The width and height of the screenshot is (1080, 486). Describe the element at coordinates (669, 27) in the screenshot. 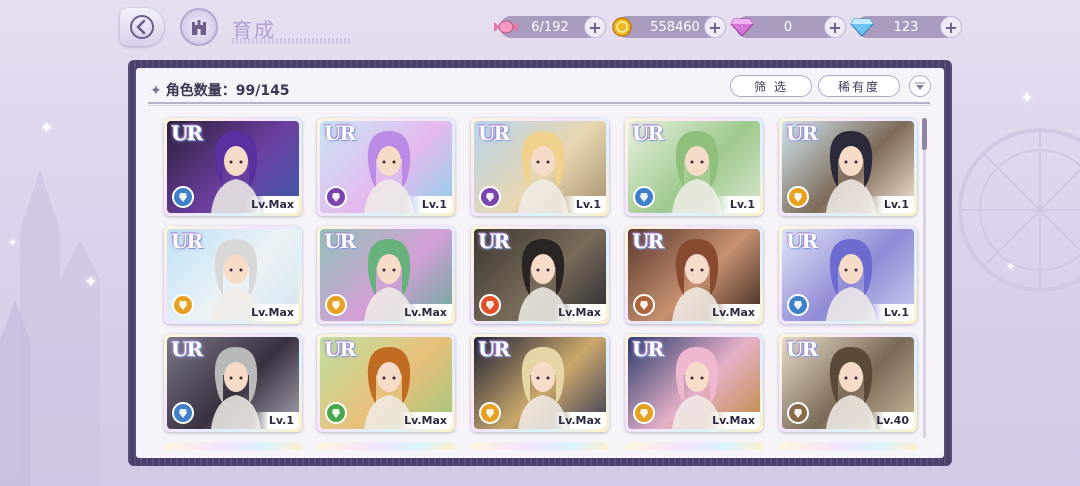

I see `resource-gold: 558460 +` at that location.